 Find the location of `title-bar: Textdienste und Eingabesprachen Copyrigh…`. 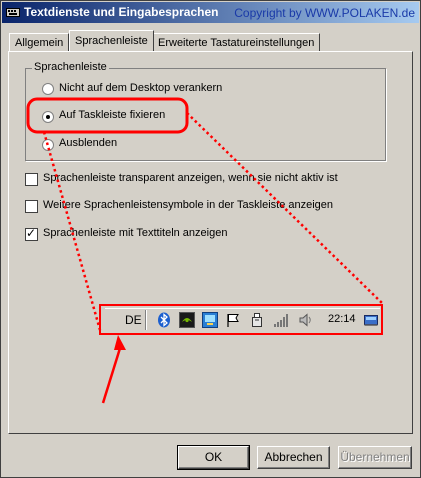

title-bar: Textdienste und Eingabesprachen Copyrigh… is located at coordinates (210, 12).